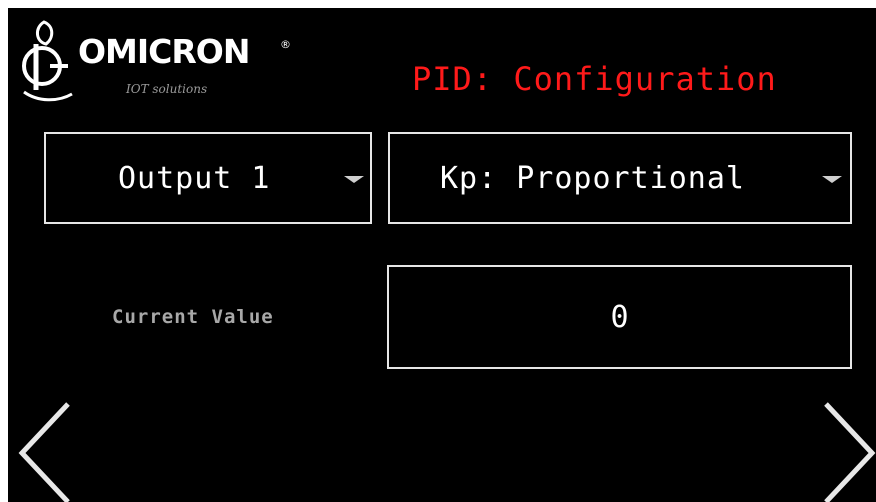 The height and width of the screenshot is (502, 876). I want to click on brand-name: OMICRON, so click(164, 51).